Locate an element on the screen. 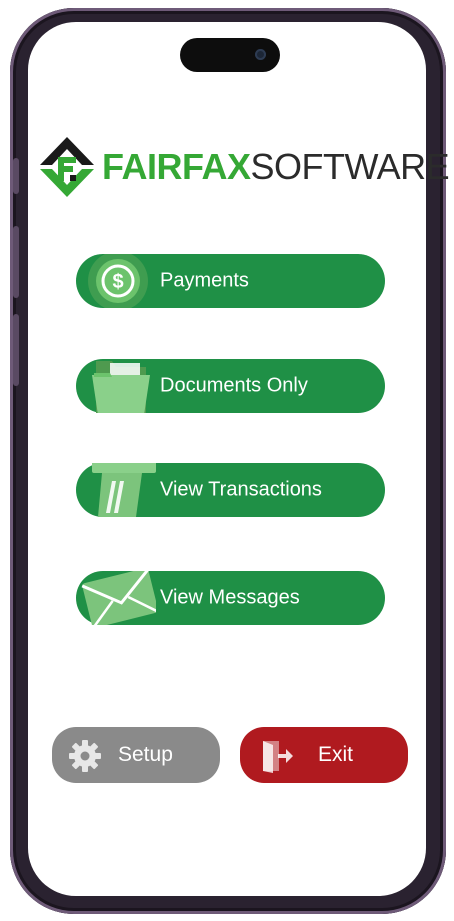  documents-only-label: Documents Only is located at coordinates (234, 385).